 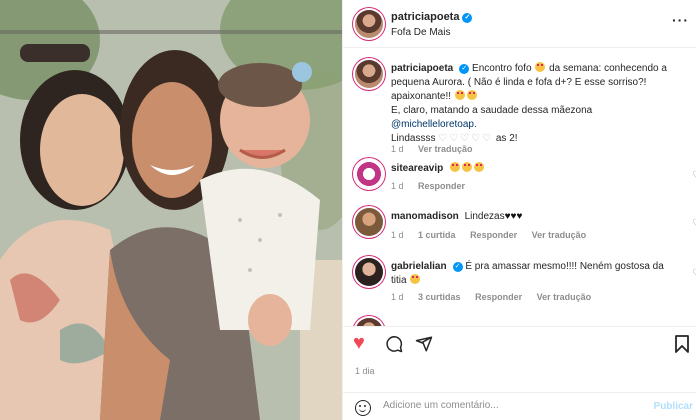 I want to click on heart-icon: ♥, so click(x=359, y=343).